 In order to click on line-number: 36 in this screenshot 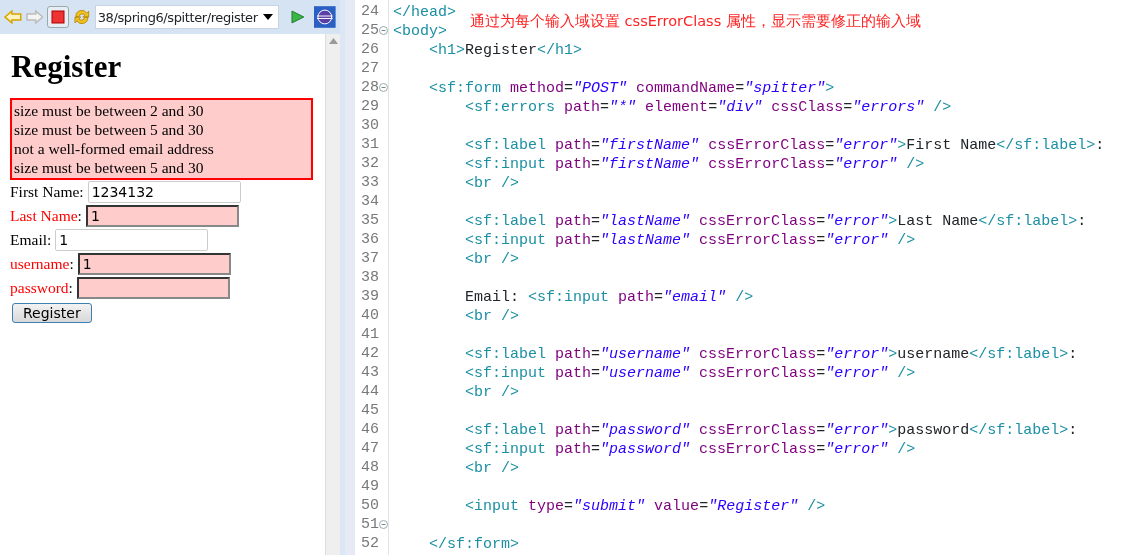, I will do `click(369, 239)`.